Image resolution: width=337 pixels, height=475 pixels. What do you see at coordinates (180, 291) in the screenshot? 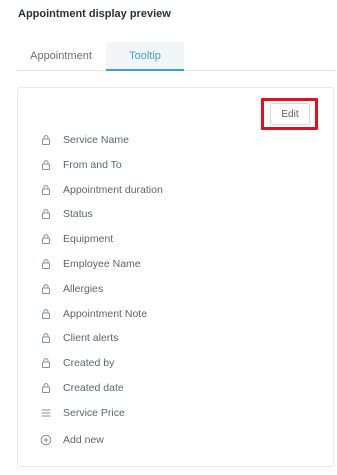
I see `field-allergies: Allergies` at bounding box center [180, 291].